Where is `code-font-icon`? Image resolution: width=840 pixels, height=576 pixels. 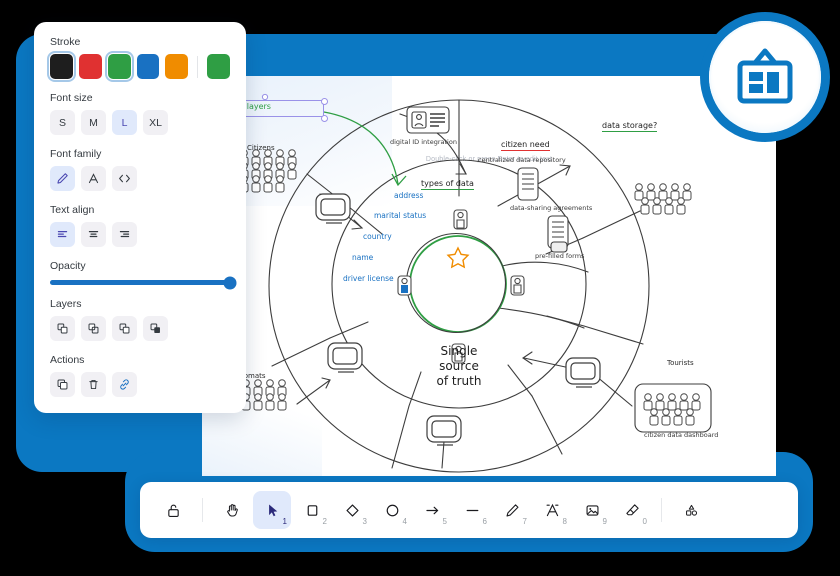
code-font-icon is located at coordinates (124, 178).